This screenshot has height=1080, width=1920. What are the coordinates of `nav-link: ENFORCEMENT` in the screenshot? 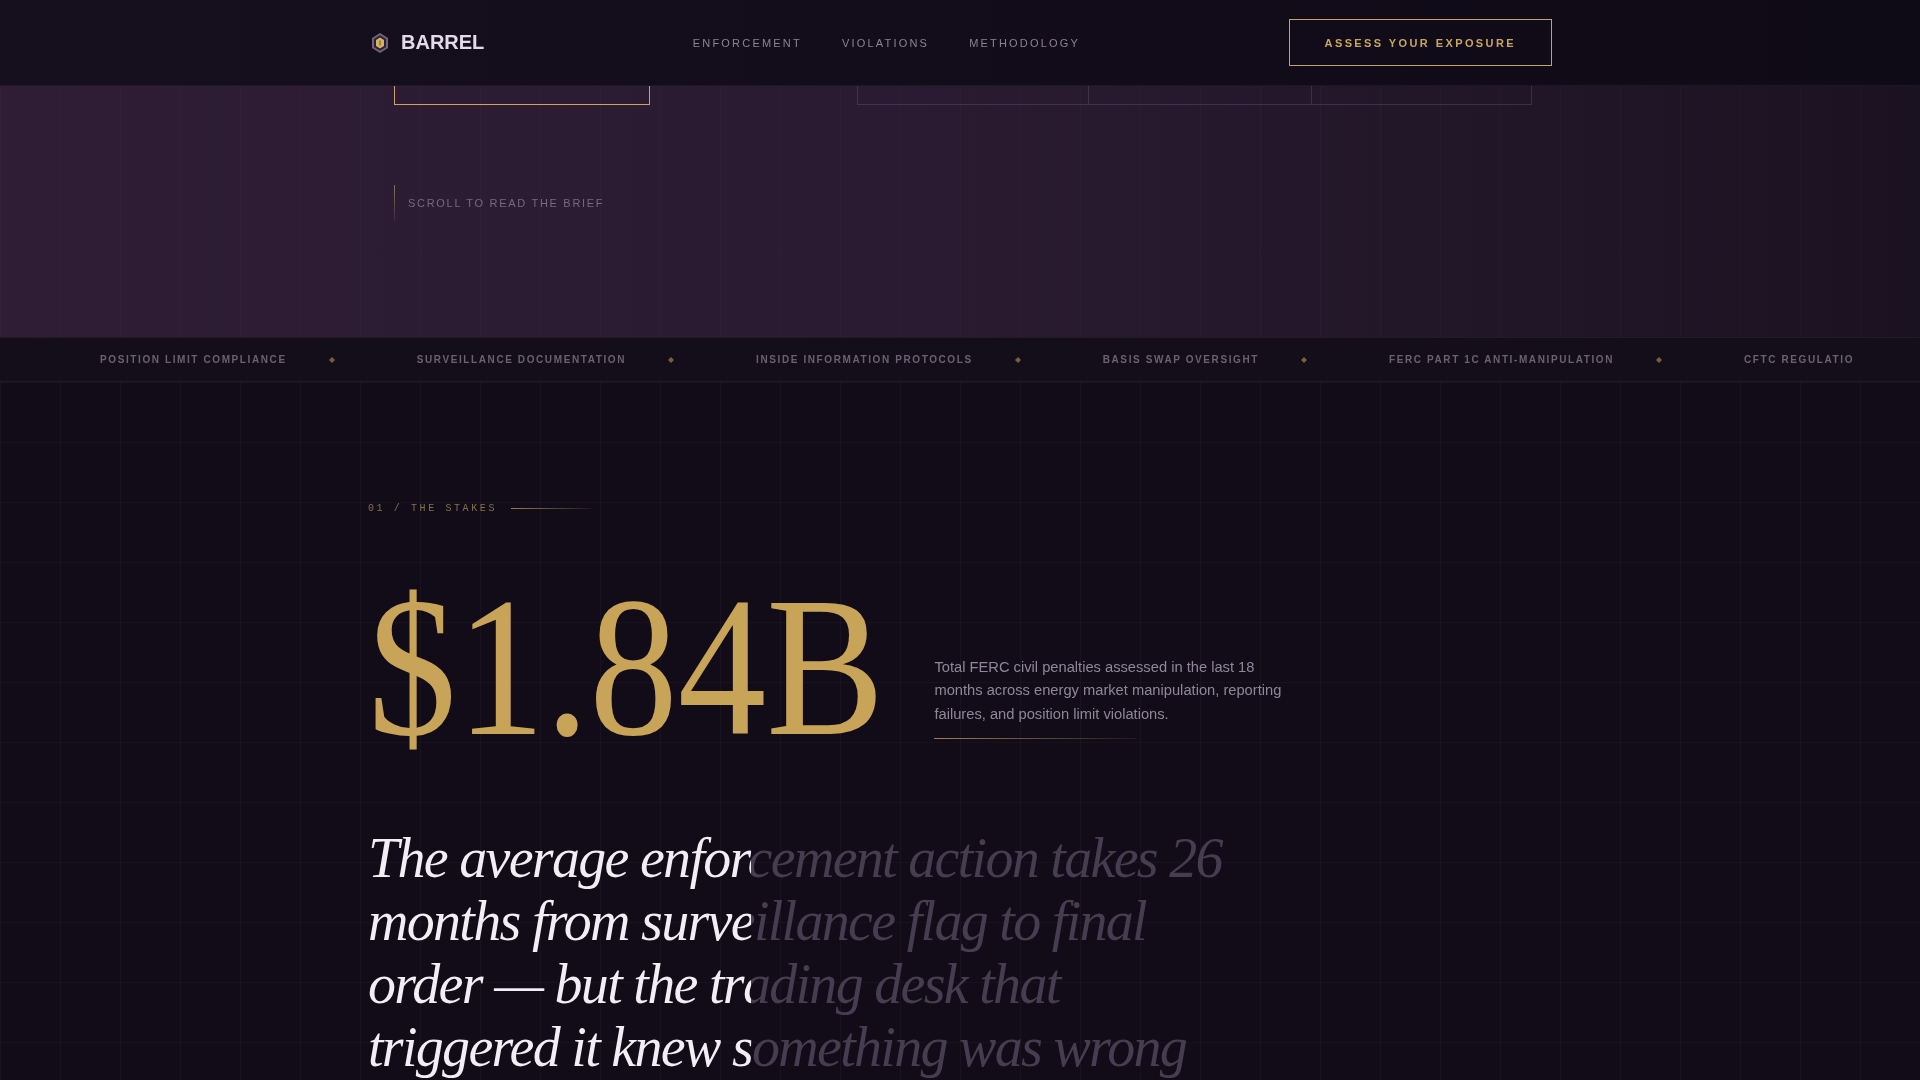 It's located at (747, 42).